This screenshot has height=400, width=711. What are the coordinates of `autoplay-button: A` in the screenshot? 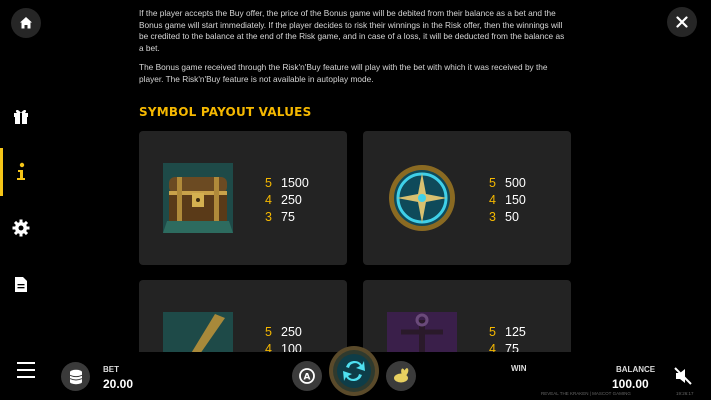 It's located at (307, 376).